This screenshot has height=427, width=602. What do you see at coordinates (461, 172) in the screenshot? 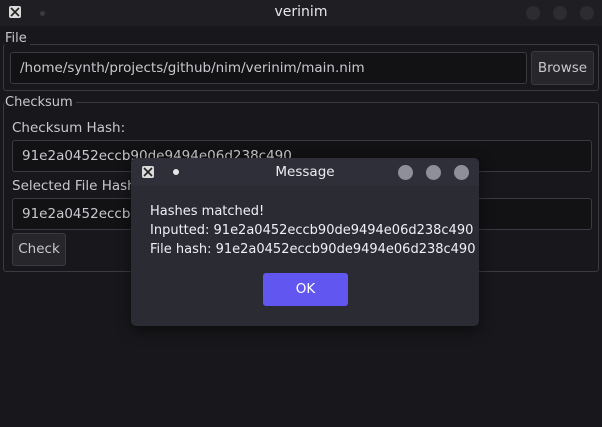
I see `dialog-close-button` at bounding box center [461, 172].